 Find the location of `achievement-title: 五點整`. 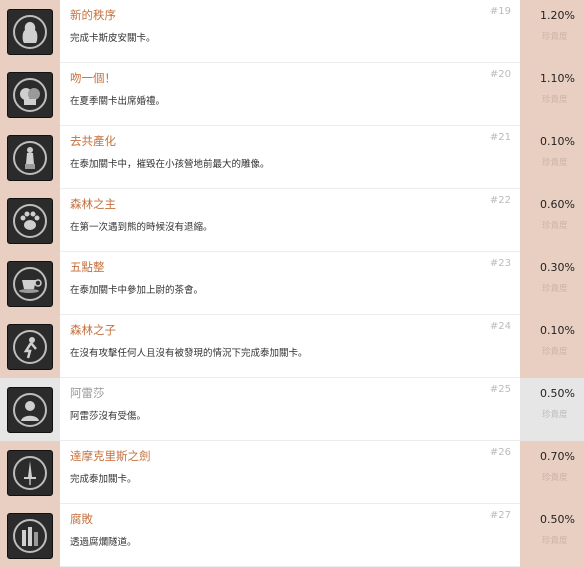

achievement-title: 五點整 is located at coordinates (87, 267).